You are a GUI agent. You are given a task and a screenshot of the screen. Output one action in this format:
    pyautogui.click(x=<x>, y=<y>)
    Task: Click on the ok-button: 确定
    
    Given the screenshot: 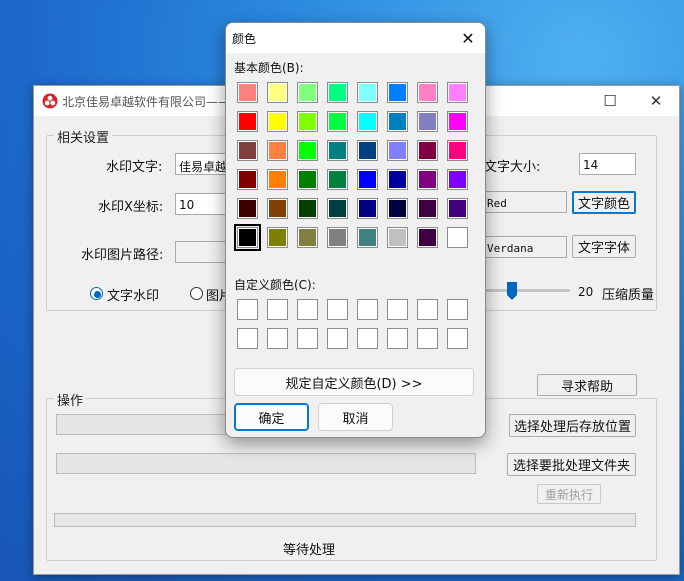 What is the action you would take?
    pyautogui.click(x=271, y=417)
    